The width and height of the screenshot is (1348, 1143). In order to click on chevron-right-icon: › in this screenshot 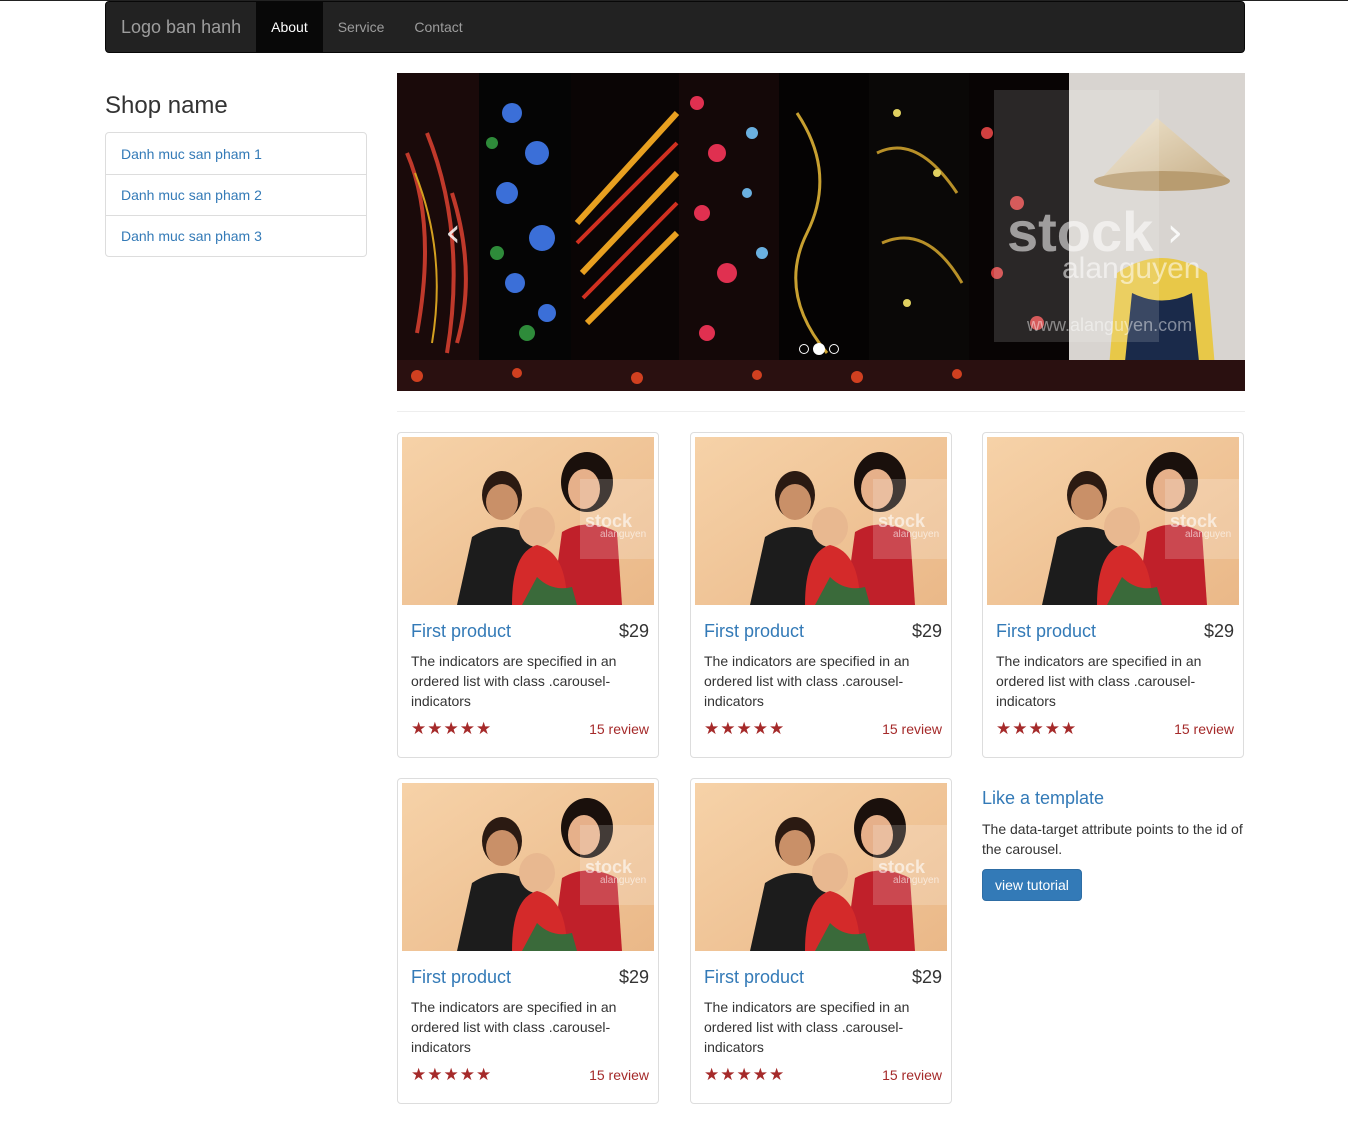, I will do `click(1175, 233)`.